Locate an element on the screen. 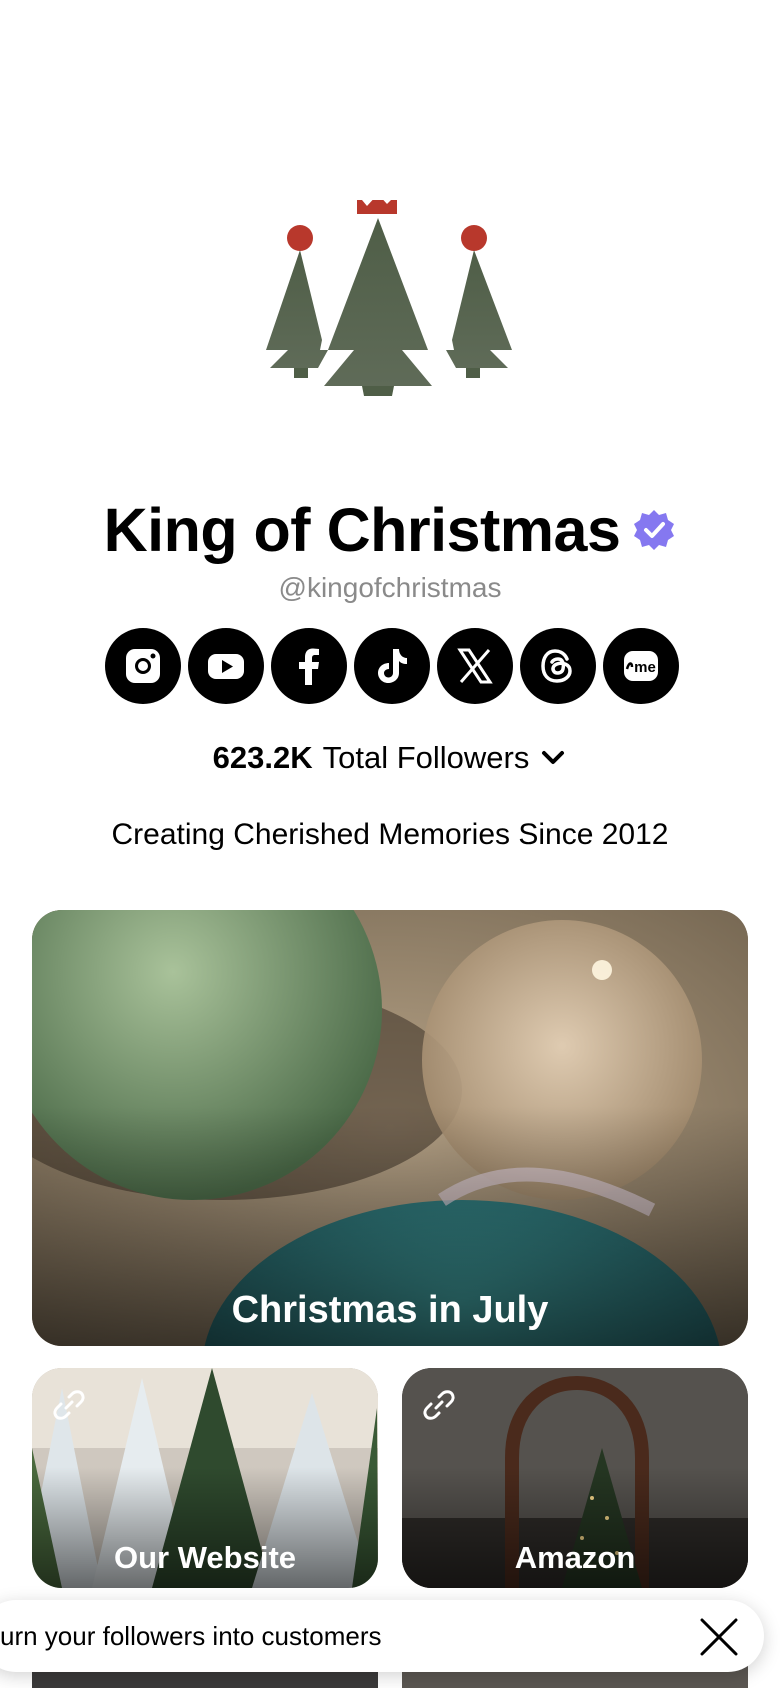  followers-label: Total Followers is located at coordinates (426, 757).